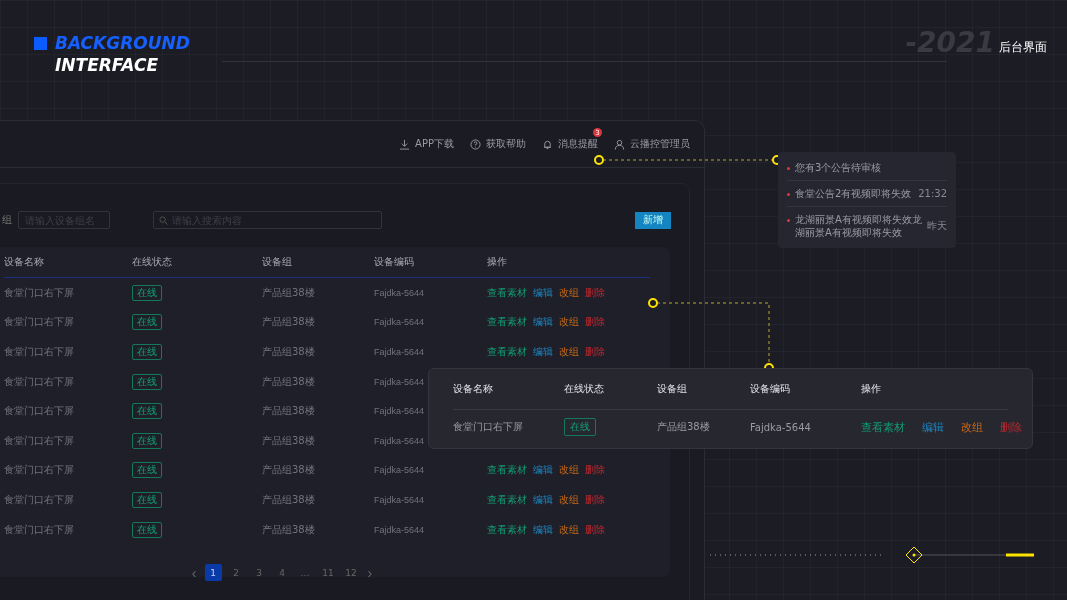 This screenshot has width=1067, height=600. Describe the element at coordinates (122, 43) in the screenshot. I see `brand-title: BACKGROUND` at that location.